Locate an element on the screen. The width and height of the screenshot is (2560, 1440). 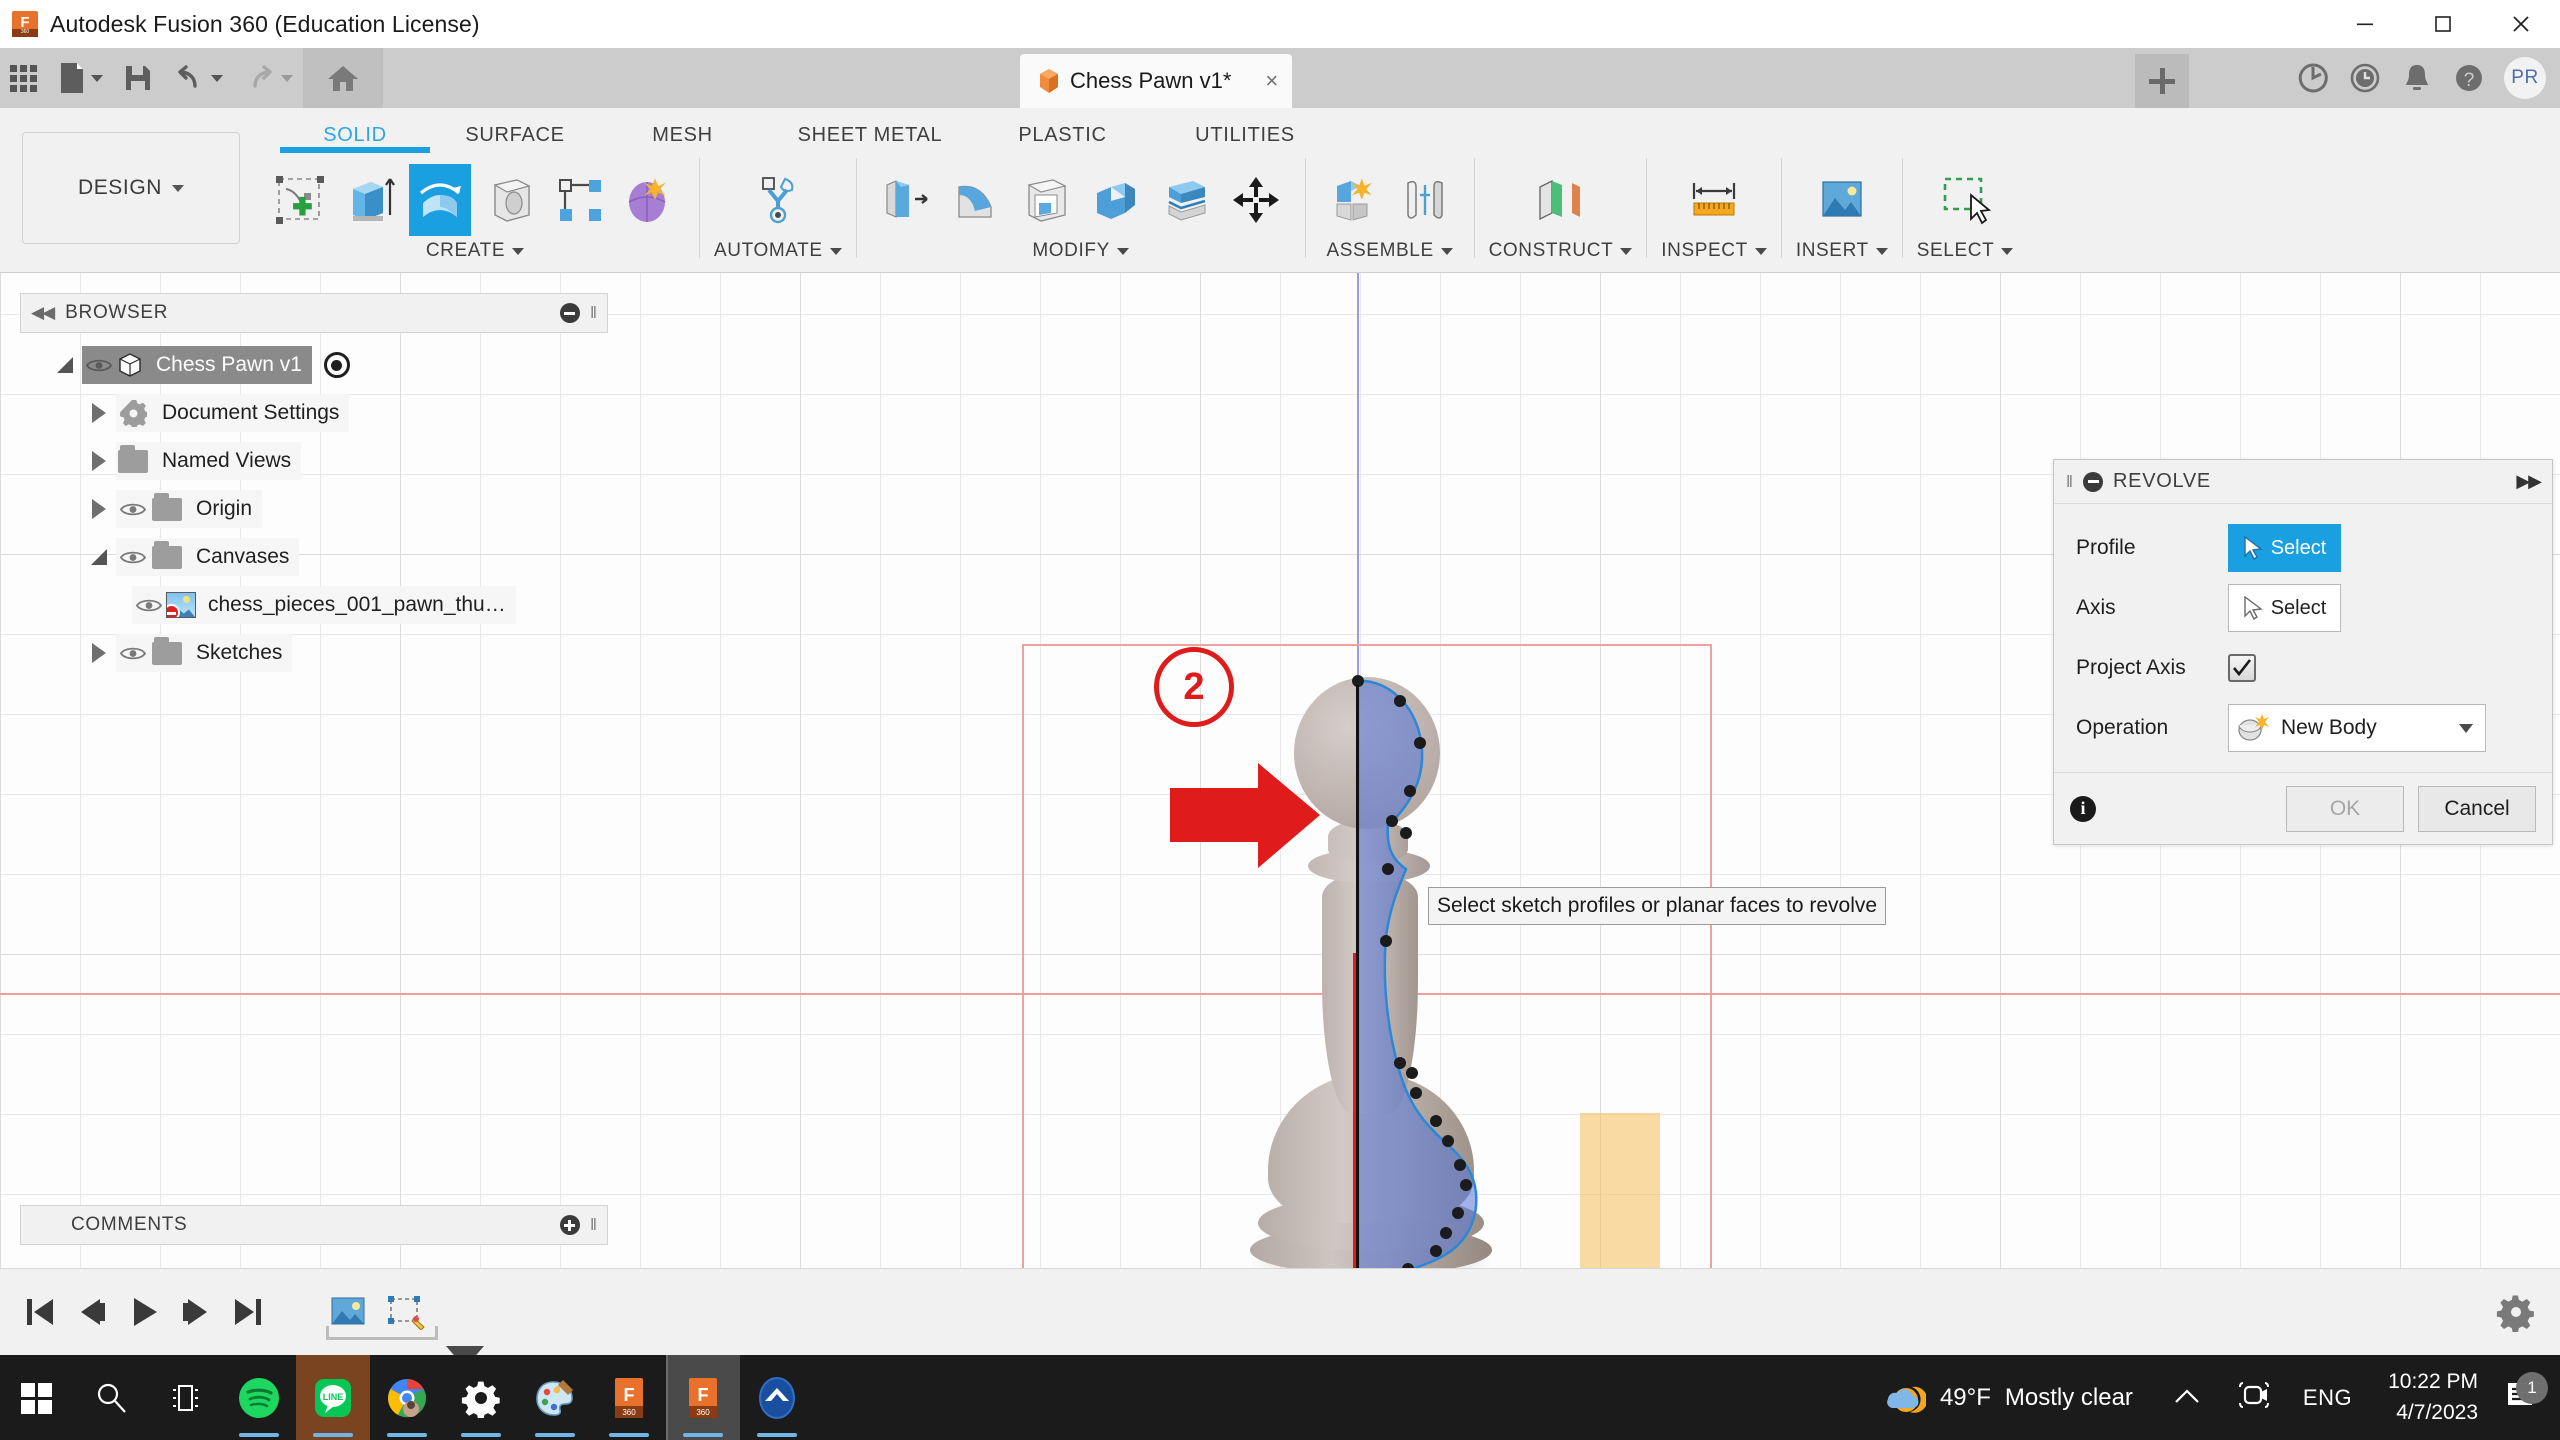
add-comment-icon is located at coordinates (569, 1225).